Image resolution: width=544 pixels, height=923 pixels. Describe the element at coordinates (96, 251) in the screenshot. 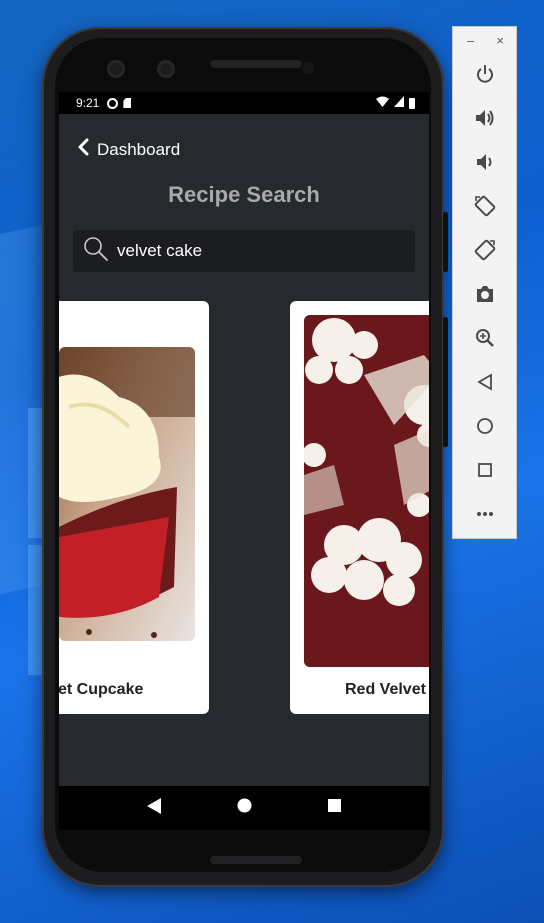

I see `search-icon` at that location.